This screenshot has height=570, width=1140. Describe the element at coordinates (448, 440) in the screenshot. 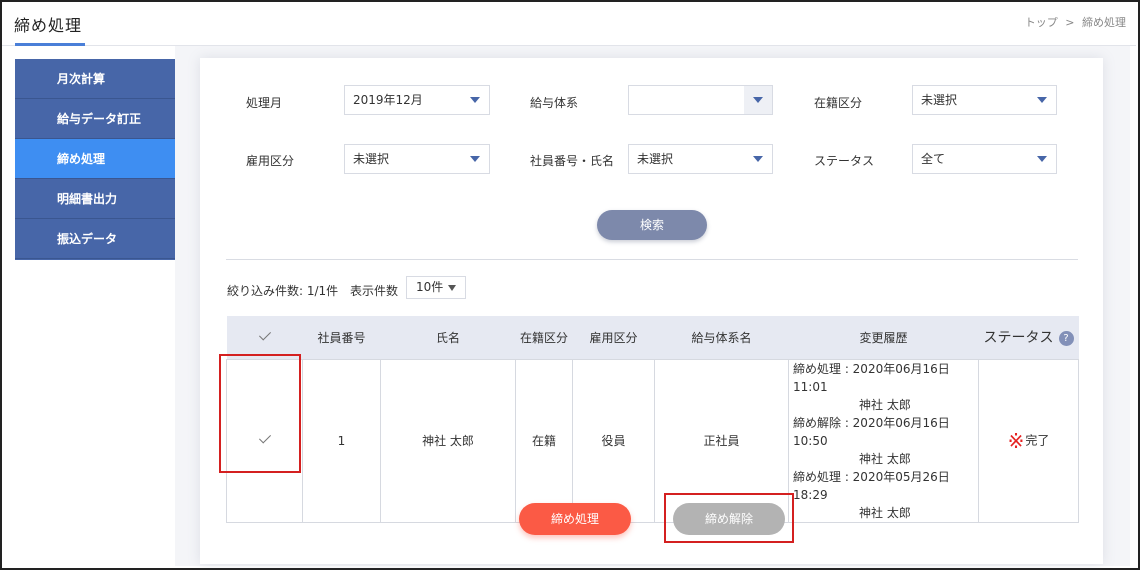

I see `cell-name: 神社 太郎` at that location.